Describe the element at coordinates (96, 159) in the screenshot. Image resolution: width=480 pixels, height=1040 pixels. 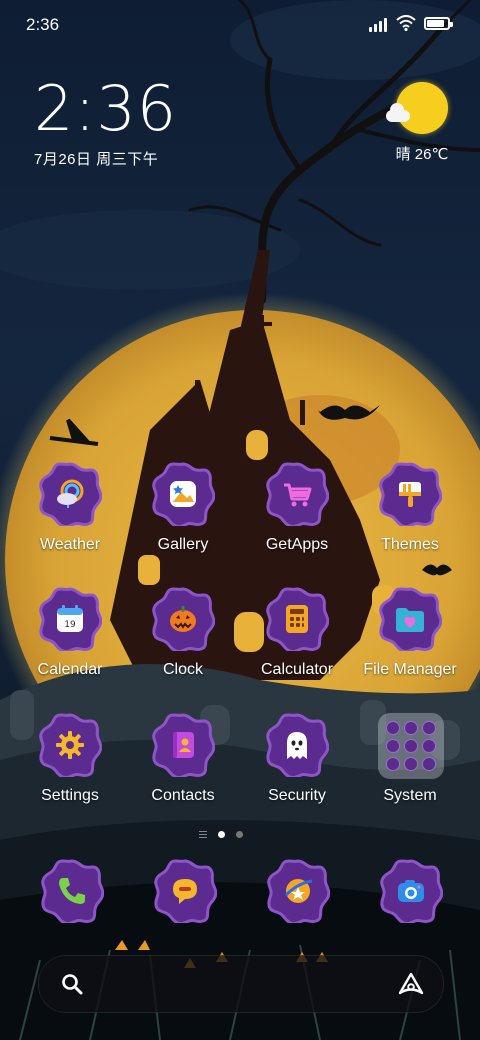
I see `widget-date: 7月26日 周三下午` at that location.